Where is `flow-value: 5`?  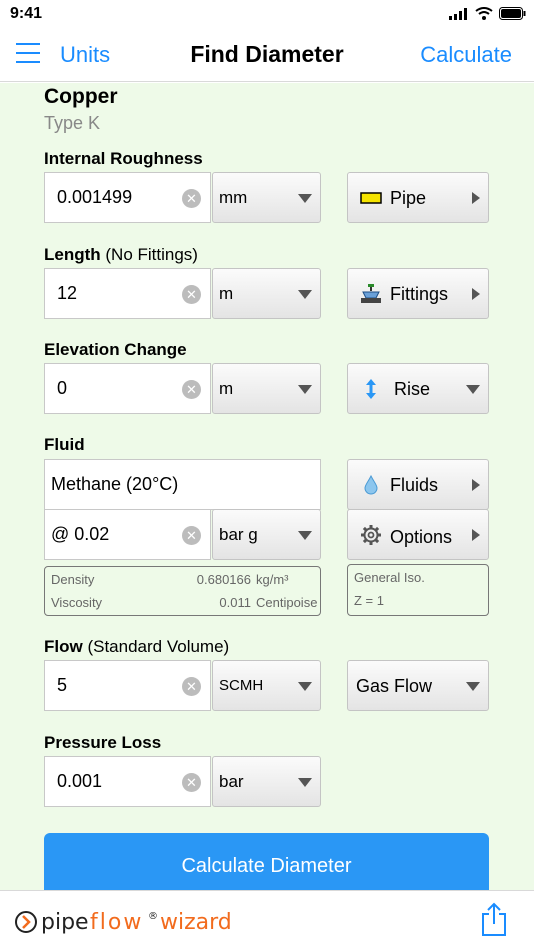
flow-value: 5 is located at coordinates (62, 685).